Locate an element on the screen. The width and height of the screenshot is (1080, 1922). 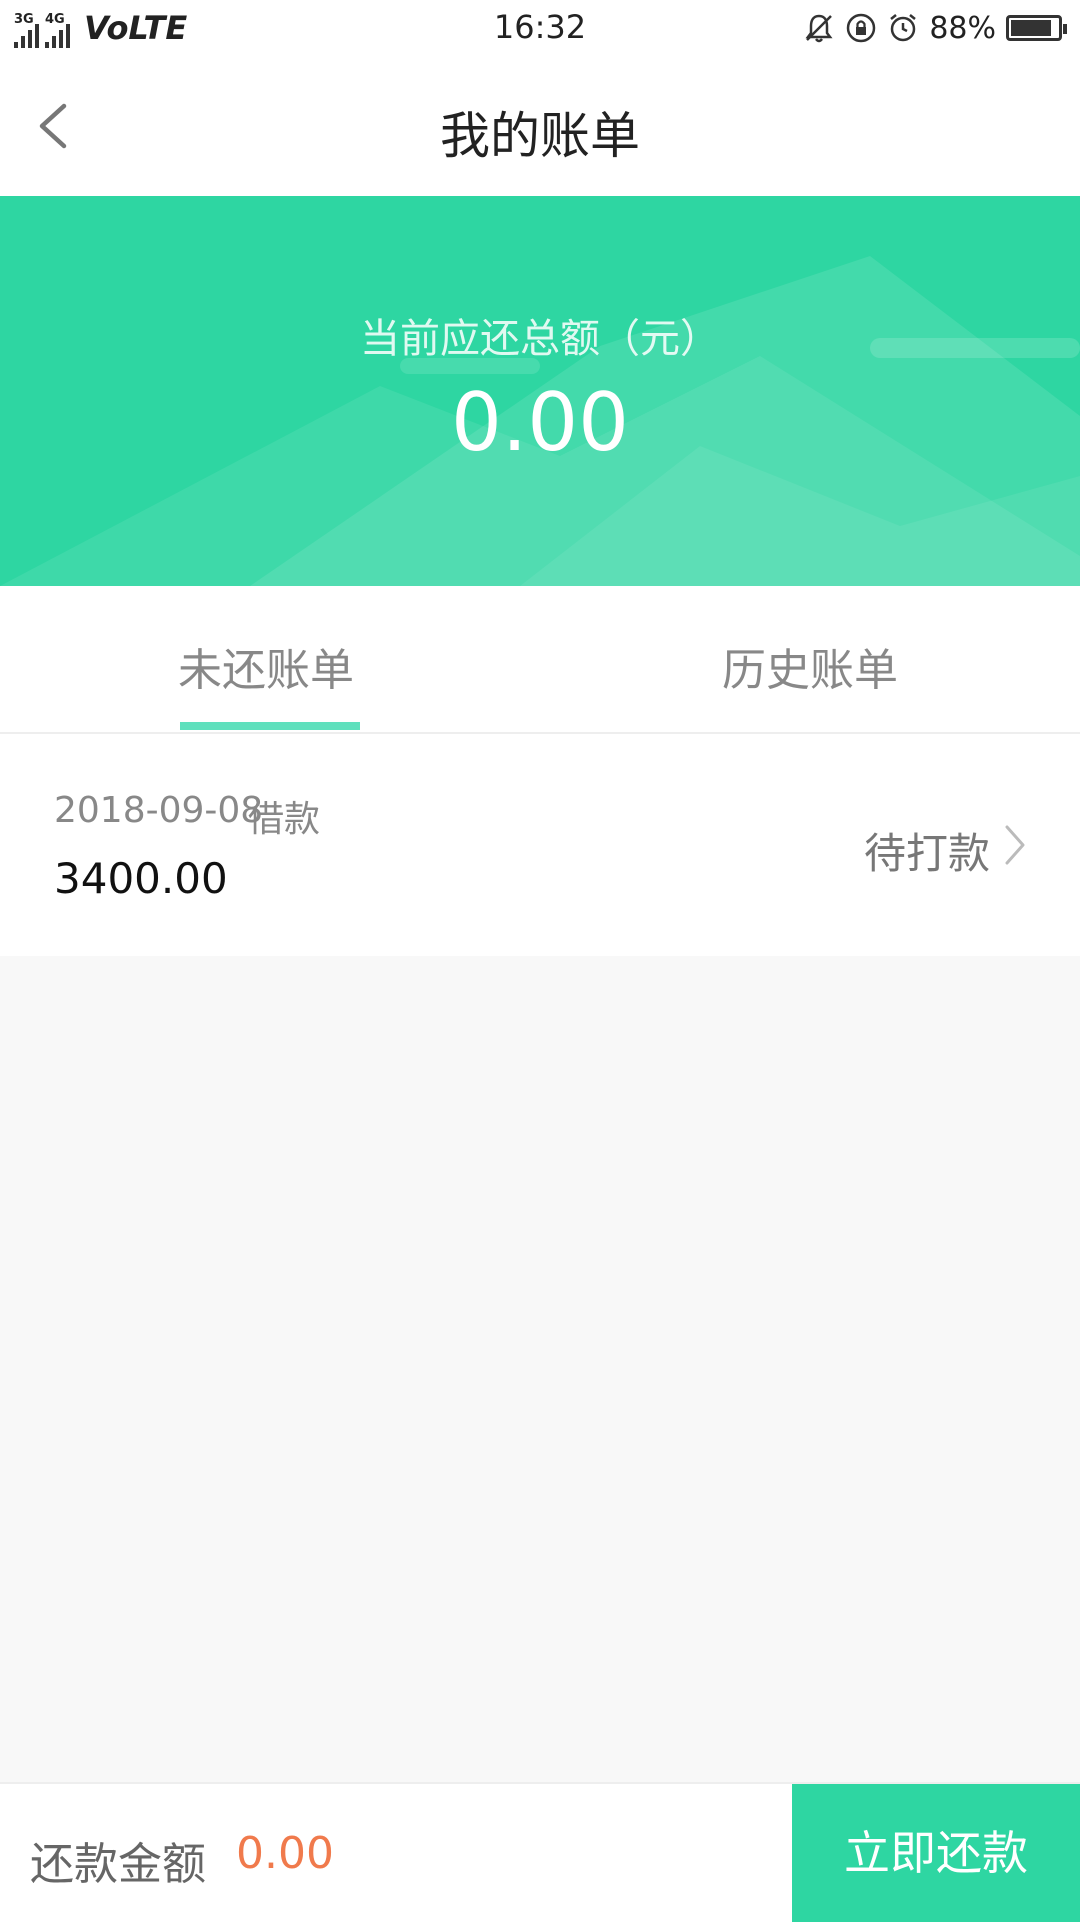
tab-history-bills: 历史账单 is located at coordinates (810, 666).